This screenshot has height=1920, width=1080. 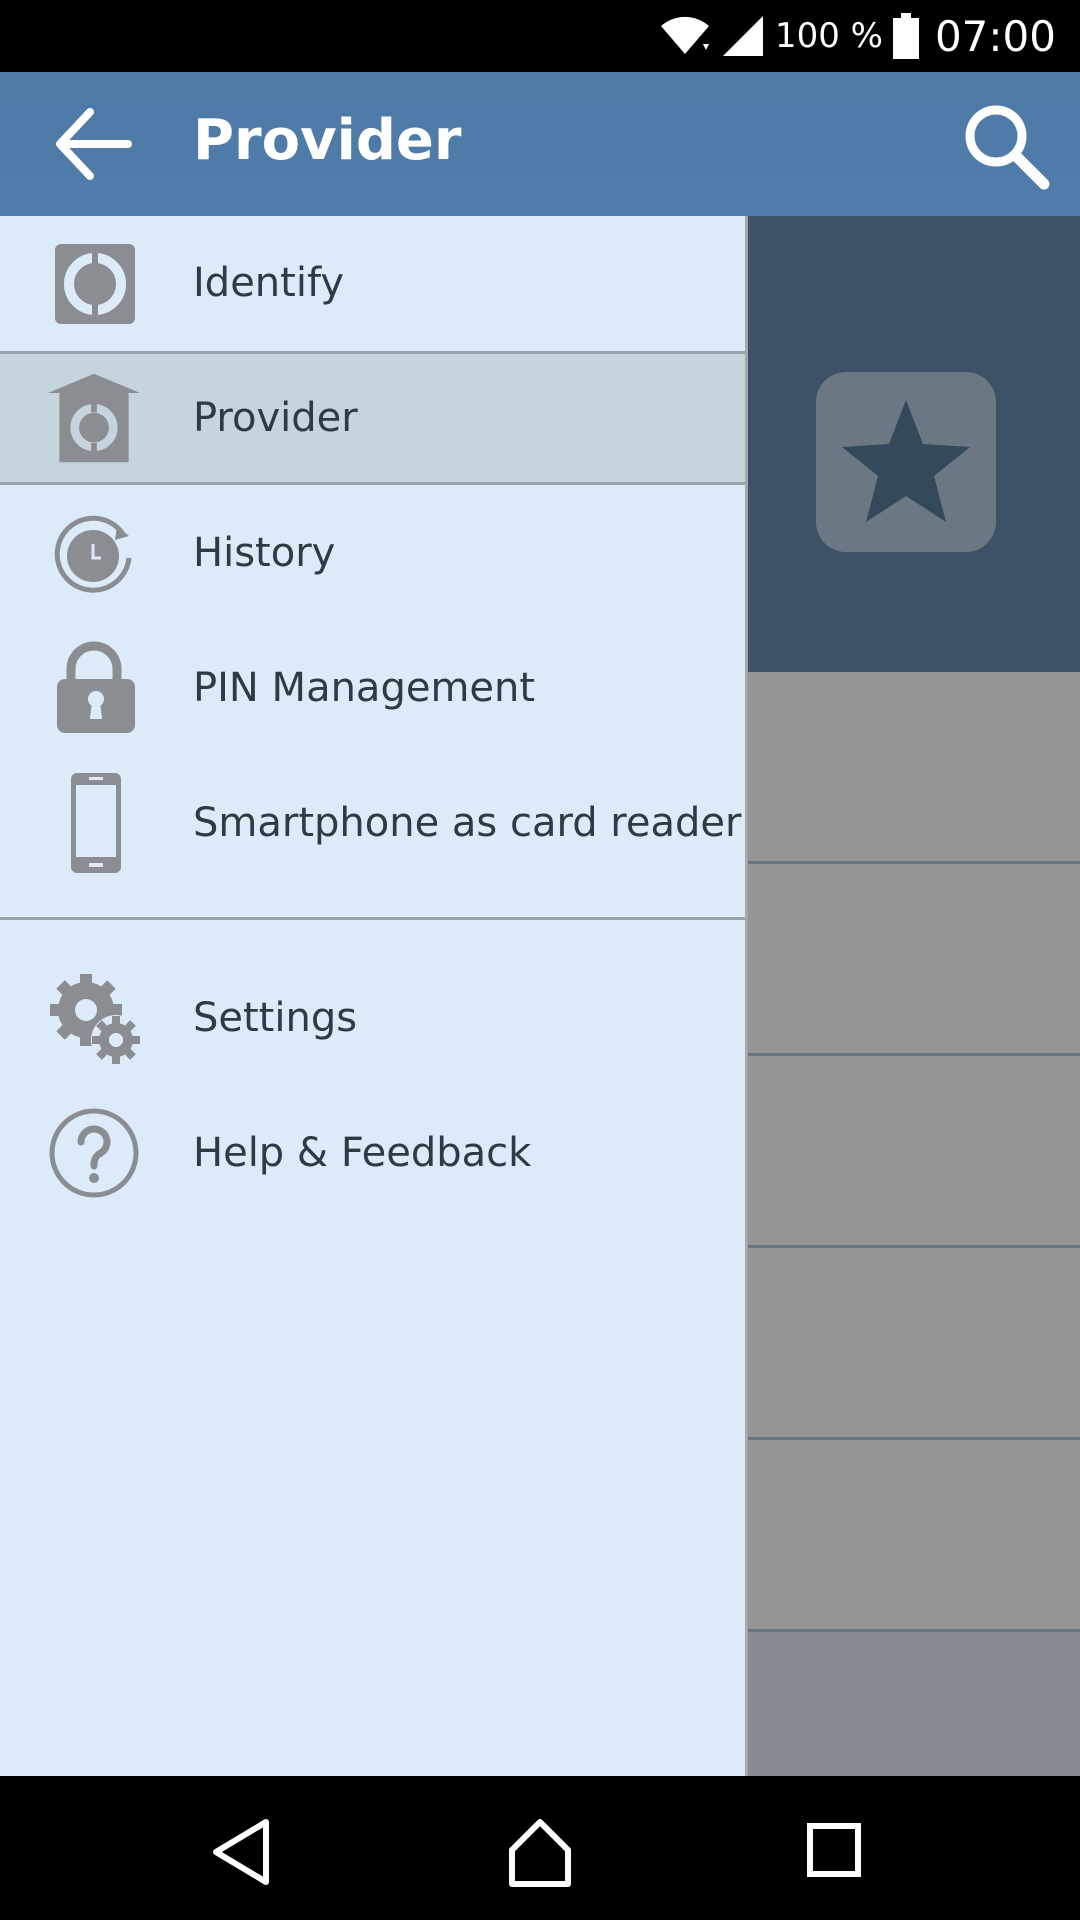 I want to click on home-nav-icon, so click(x=540, y=1852).